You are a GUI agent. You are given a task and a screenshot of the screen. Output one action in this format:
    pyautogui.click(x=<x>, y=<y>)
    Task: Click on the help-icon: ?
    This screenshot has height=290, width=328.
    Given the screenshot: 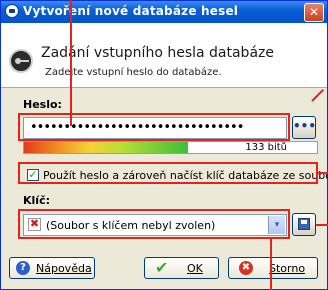 What is the action you would take?
    pyautogui.click(x=23, y=268)
    